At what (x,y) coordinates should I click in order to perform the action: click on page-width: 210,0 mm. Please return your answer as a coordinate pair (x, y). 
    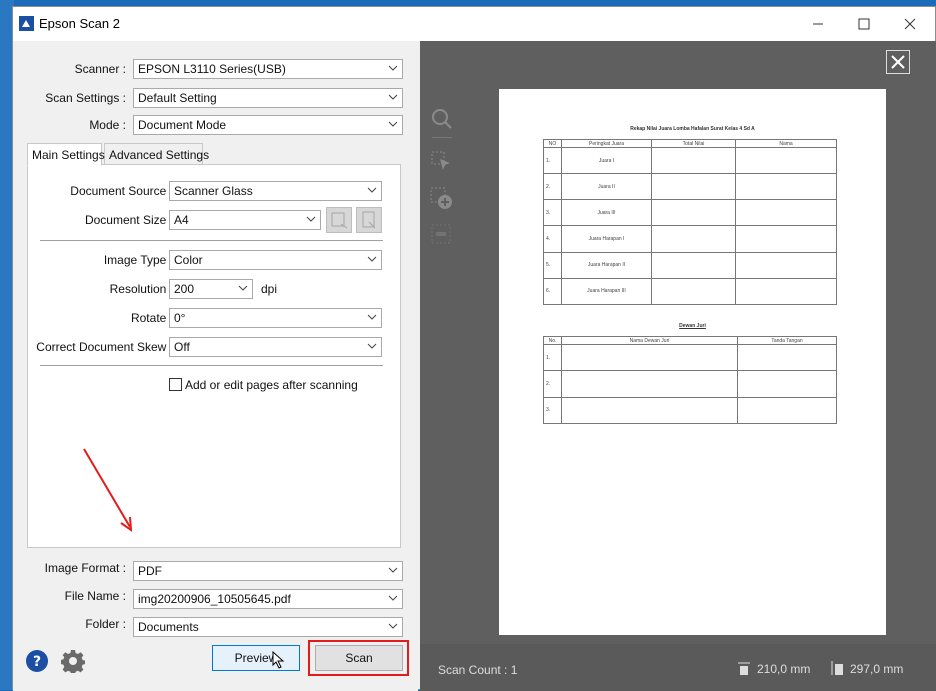
    Looking at the image, I should click on (784, 669).